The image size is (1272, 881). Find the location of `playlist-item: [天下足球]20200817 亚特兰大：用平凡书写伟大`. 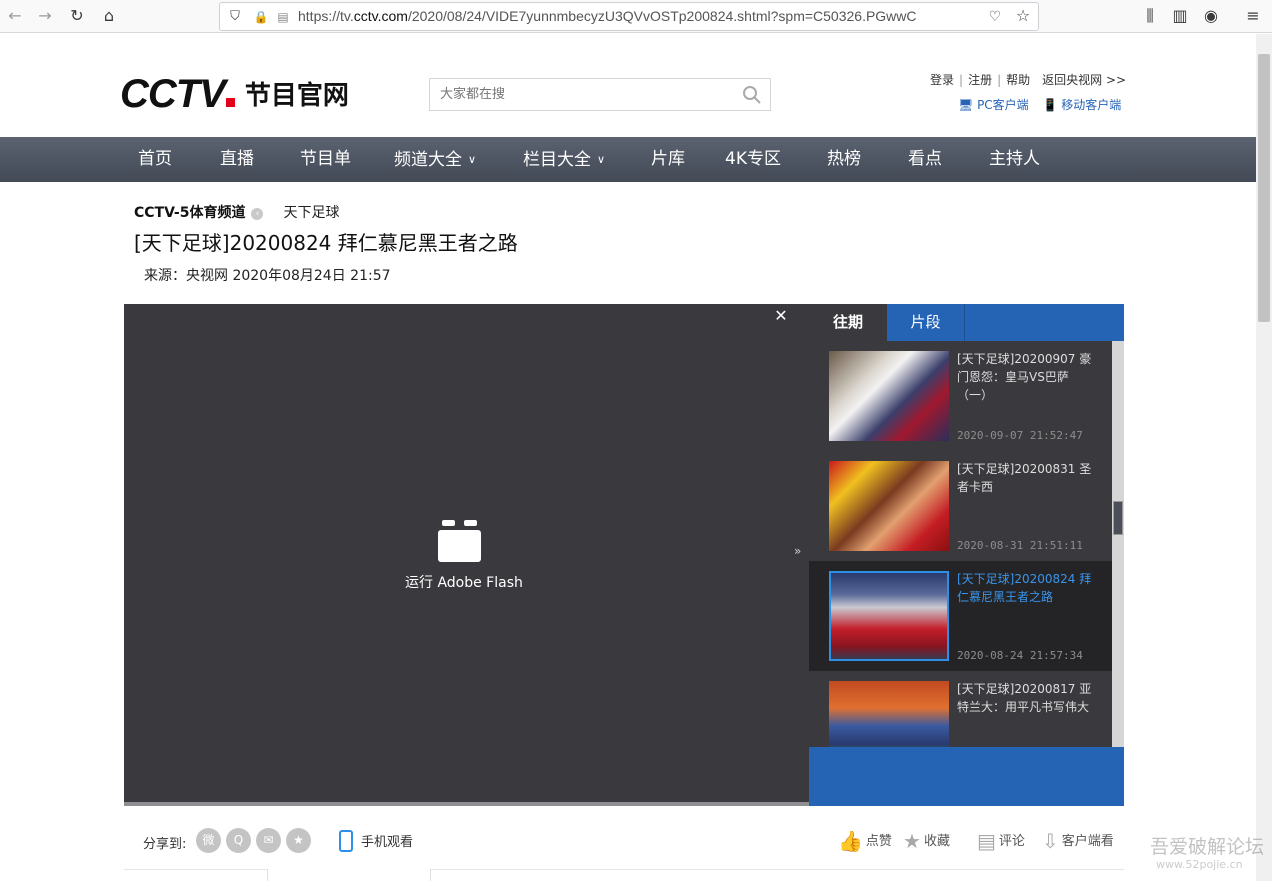

playlist-item: [天下足球]20200817 亚特兰大：用平凡书写伟大 is located at coordinates (960, 709).